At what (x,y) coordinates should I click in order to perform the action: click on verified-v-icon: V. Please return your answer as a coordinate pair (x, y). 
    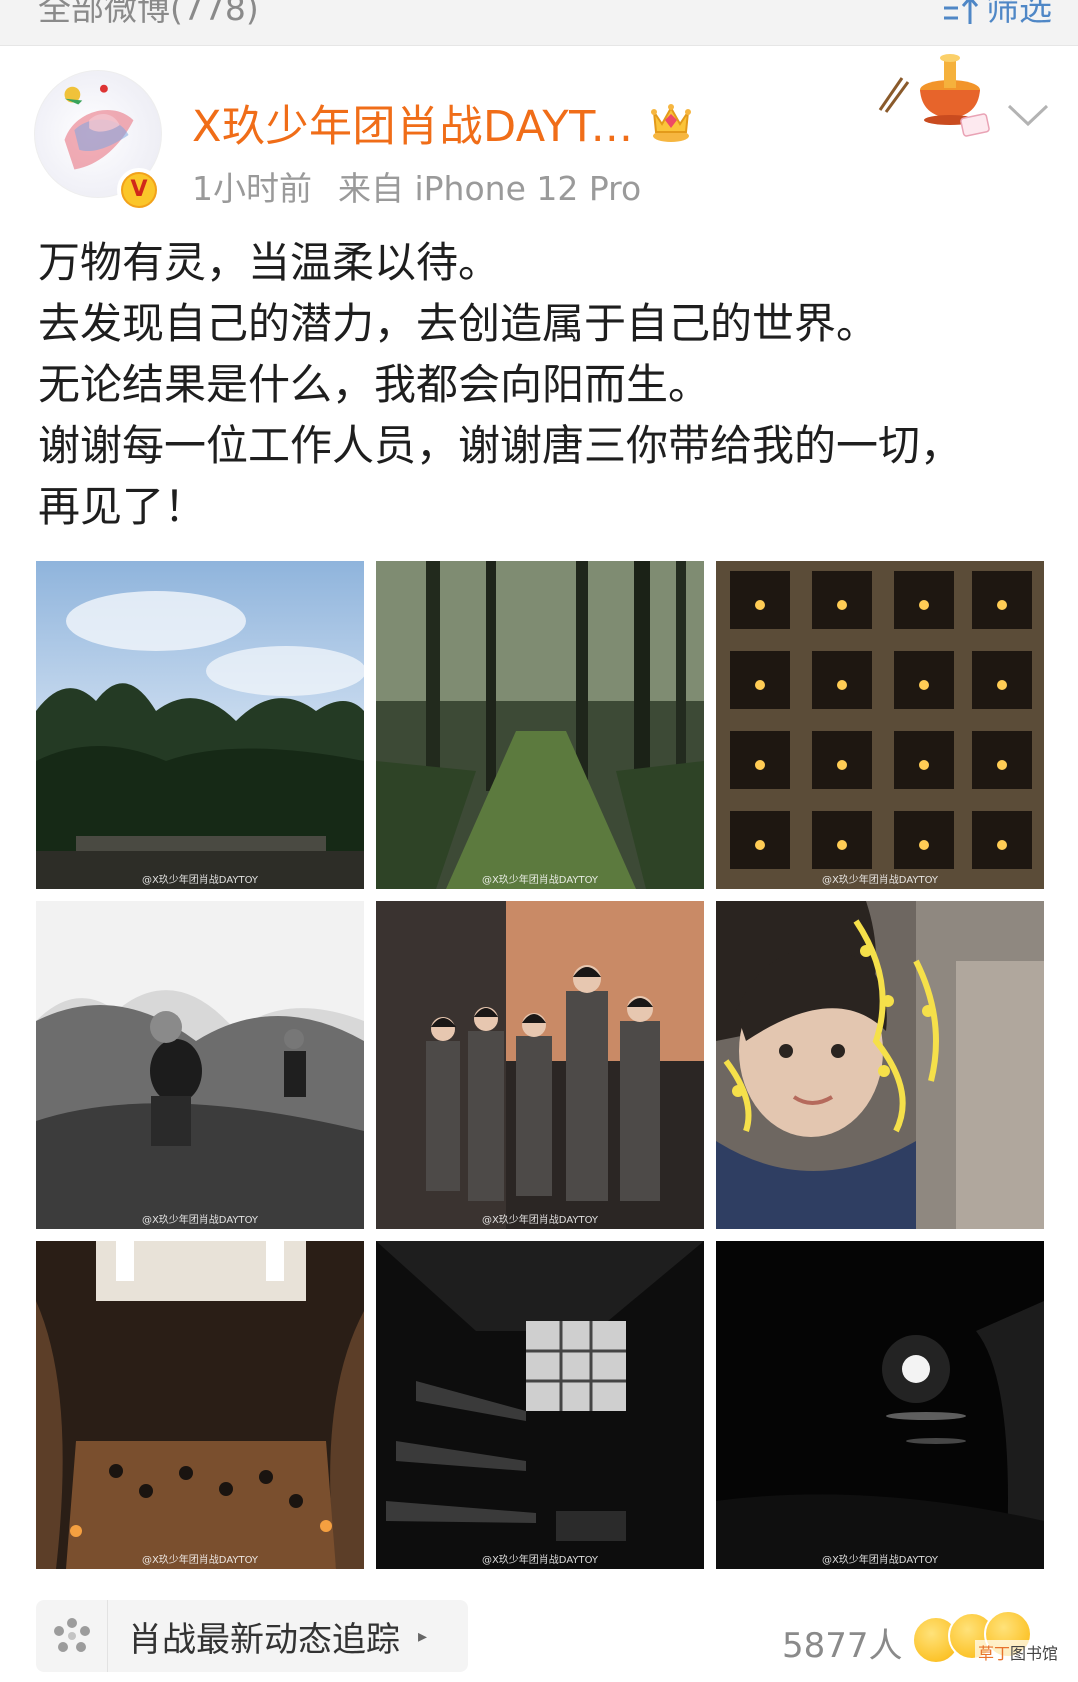
    Looking at the image, I should click on (139, 190).